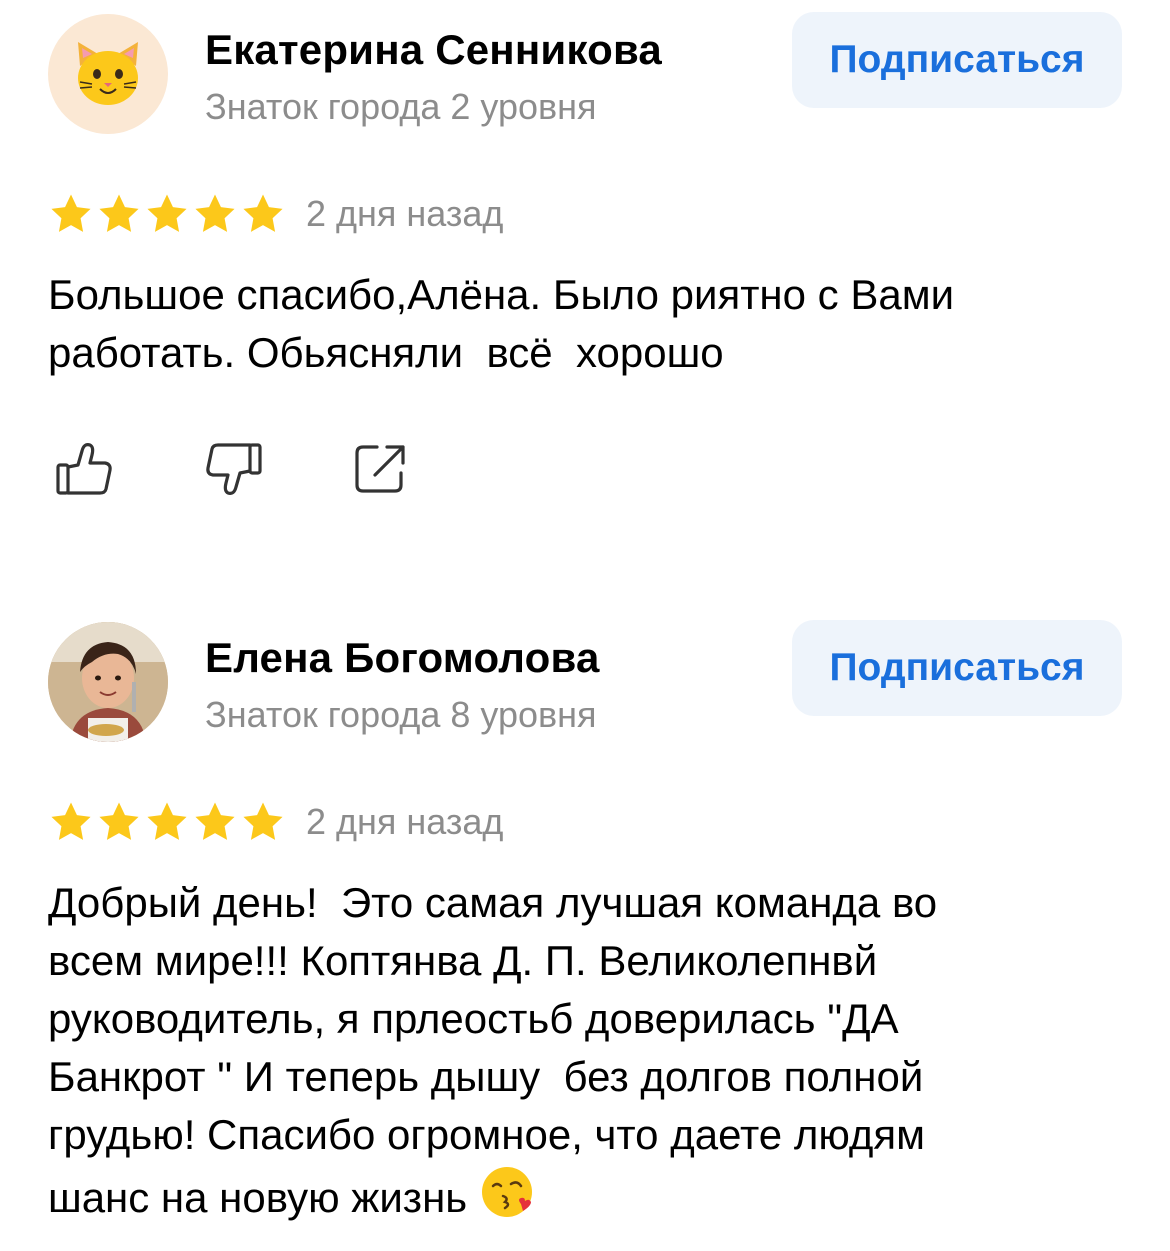 The image size is (1170, 1251). Describe the element at coordinates (85, 469) in the screenshot. I see `thumbs-up-icon` at that location.